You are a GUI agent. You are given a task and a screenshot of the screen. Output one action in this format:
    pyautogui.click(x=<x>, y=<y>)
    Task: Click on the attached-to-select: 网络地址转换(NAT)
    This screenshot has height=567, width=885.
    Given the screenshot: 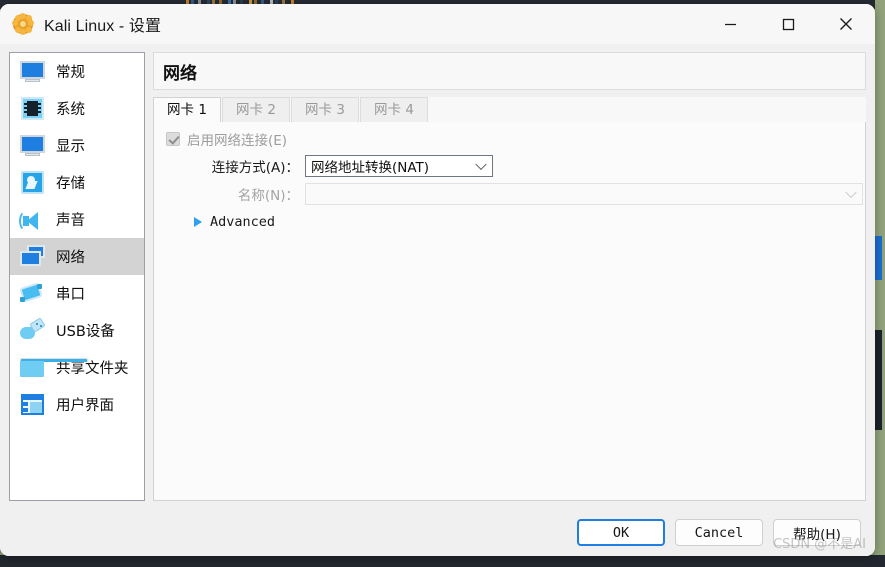 What is the action you would take?
    pyautogui.click(x=399, y=166)
    